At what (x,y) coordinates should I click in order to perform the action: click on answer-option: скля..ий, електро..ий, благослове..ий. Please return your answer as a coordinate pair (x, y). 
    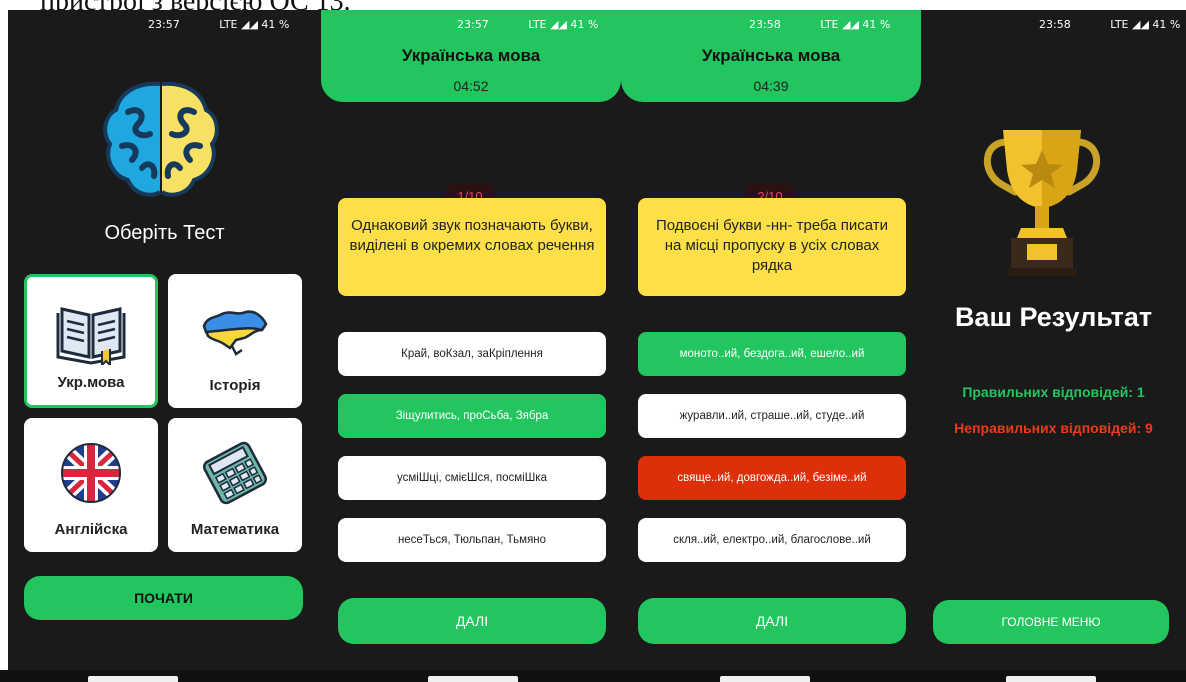
    Looking at the image, I should click on (772, 540).